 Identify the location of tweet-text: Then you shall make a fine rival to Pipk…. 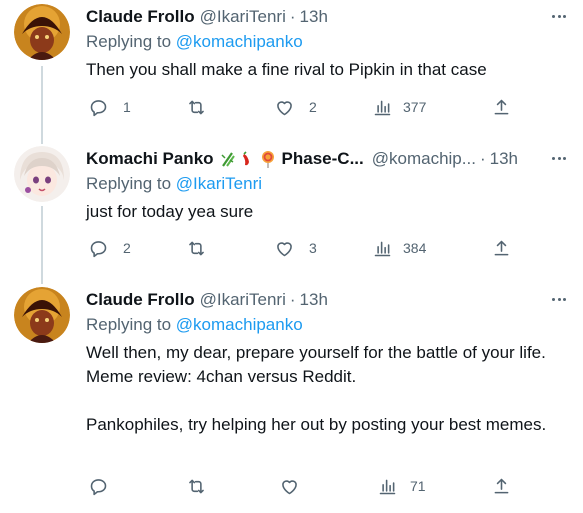
(324, 70).